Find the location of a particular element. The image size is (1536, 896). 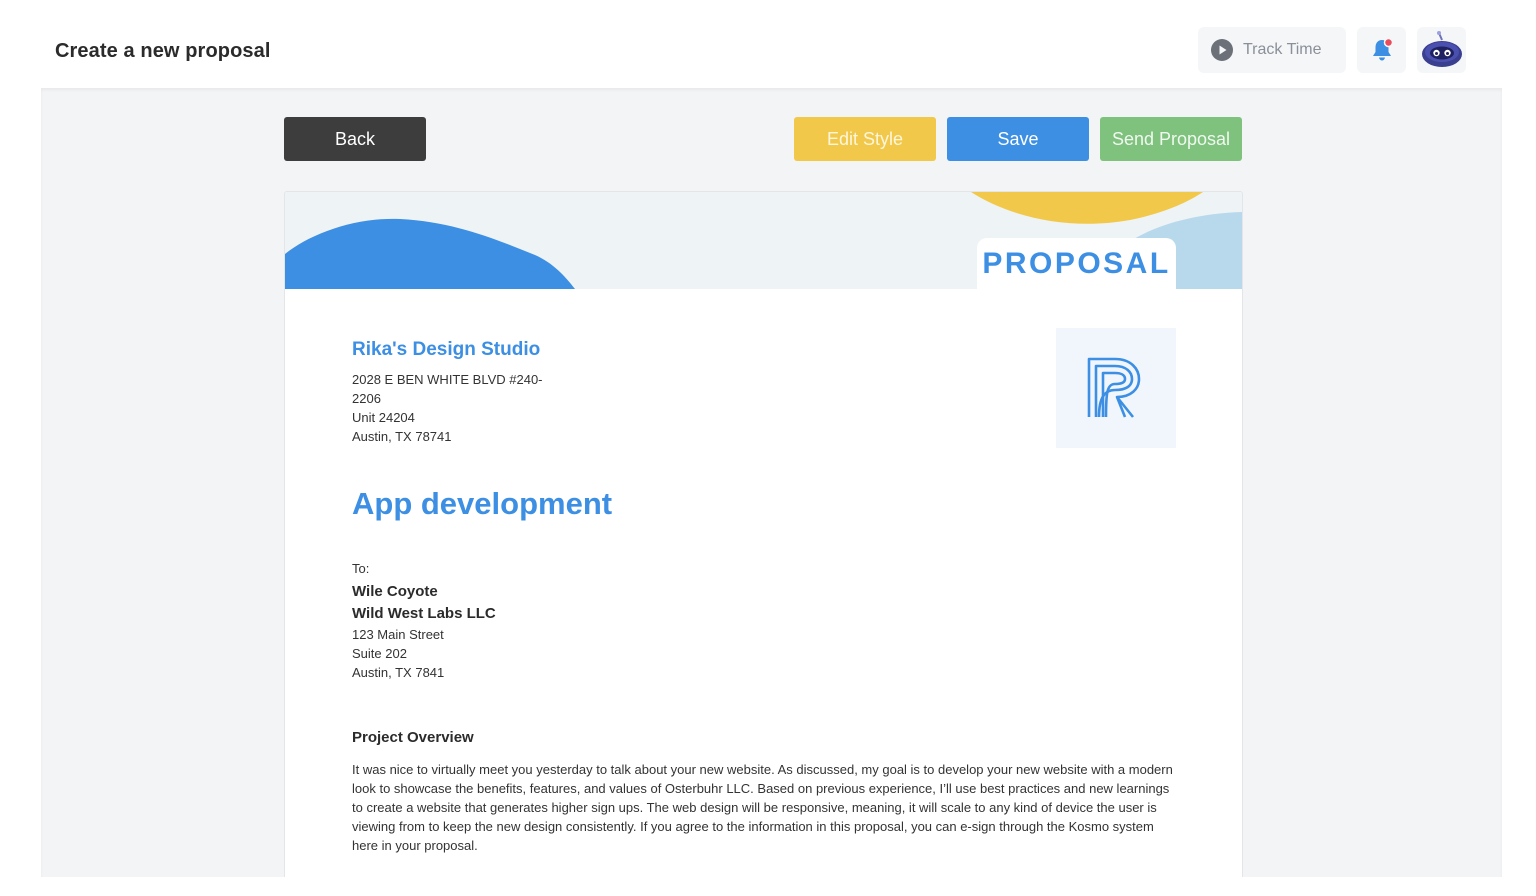

studio-logo is located at coordinates (1116, 388).